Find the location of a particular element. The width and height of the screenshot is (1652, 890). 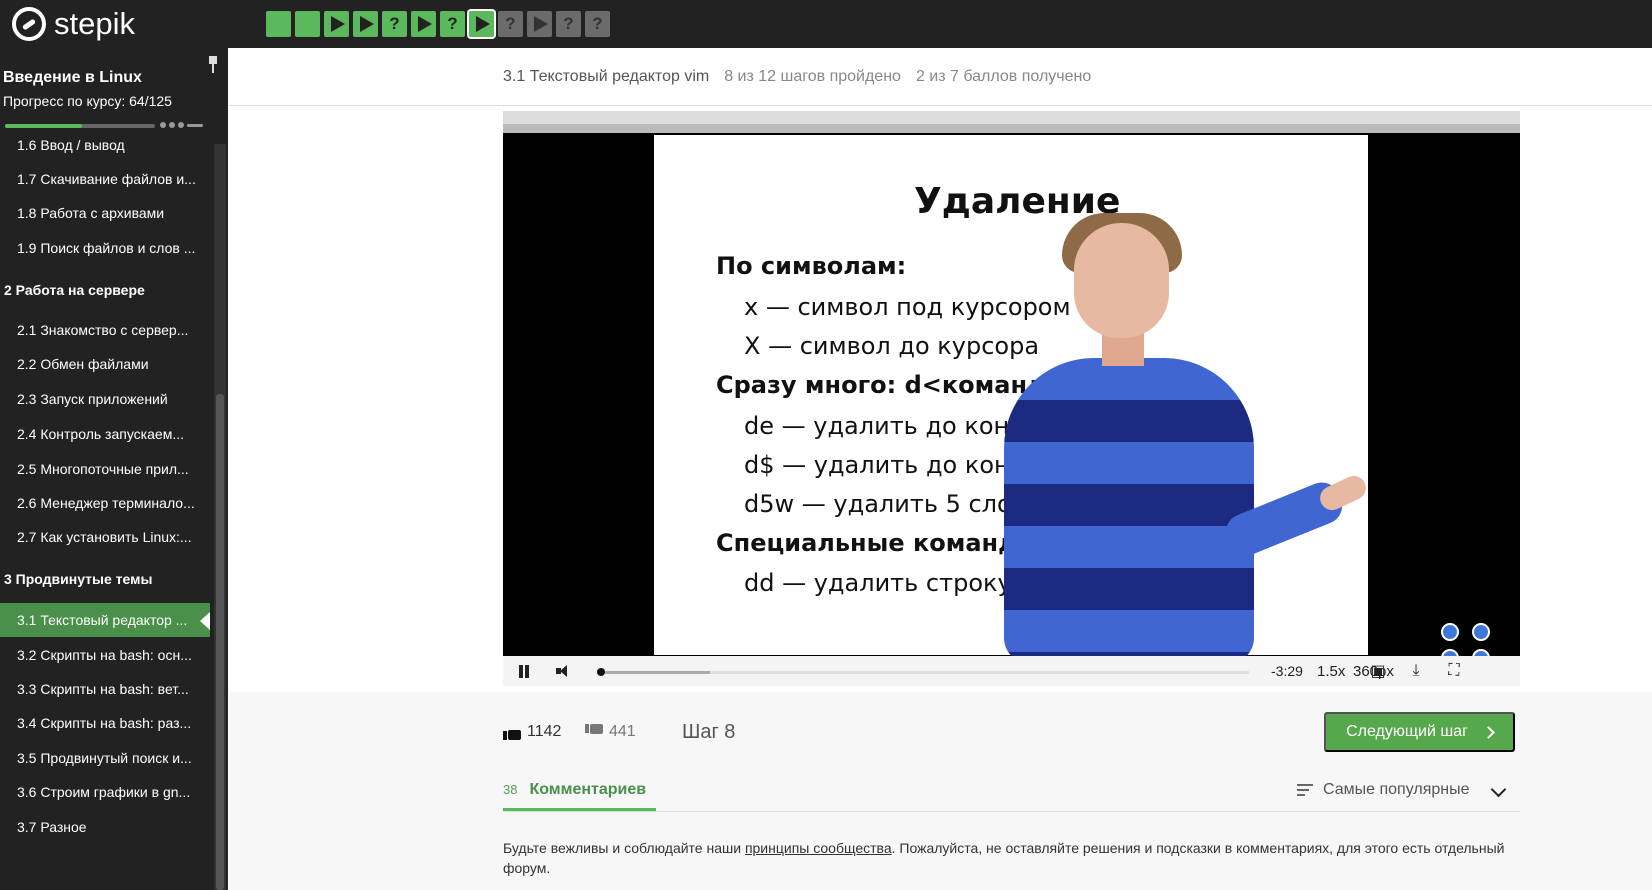

sidebar-lesson-item: 2.2 Обмен файлами is located at coordinates (105, 364).